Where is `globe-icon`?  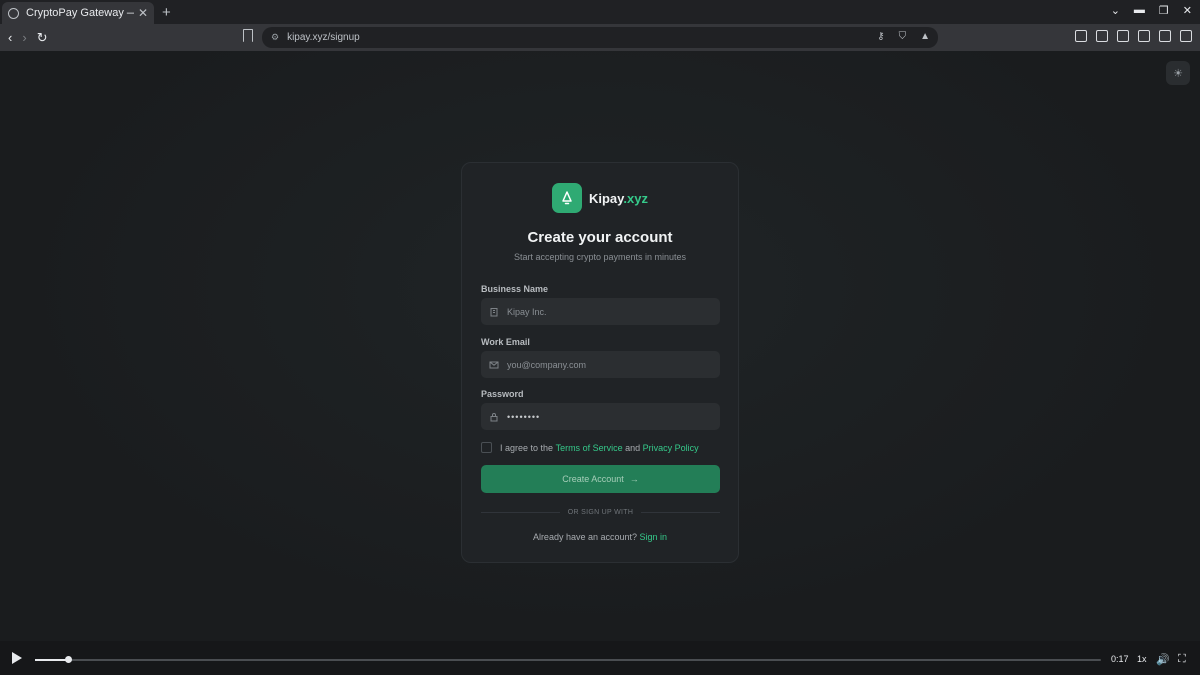
globe-icon is located at coordinates (13, 13).